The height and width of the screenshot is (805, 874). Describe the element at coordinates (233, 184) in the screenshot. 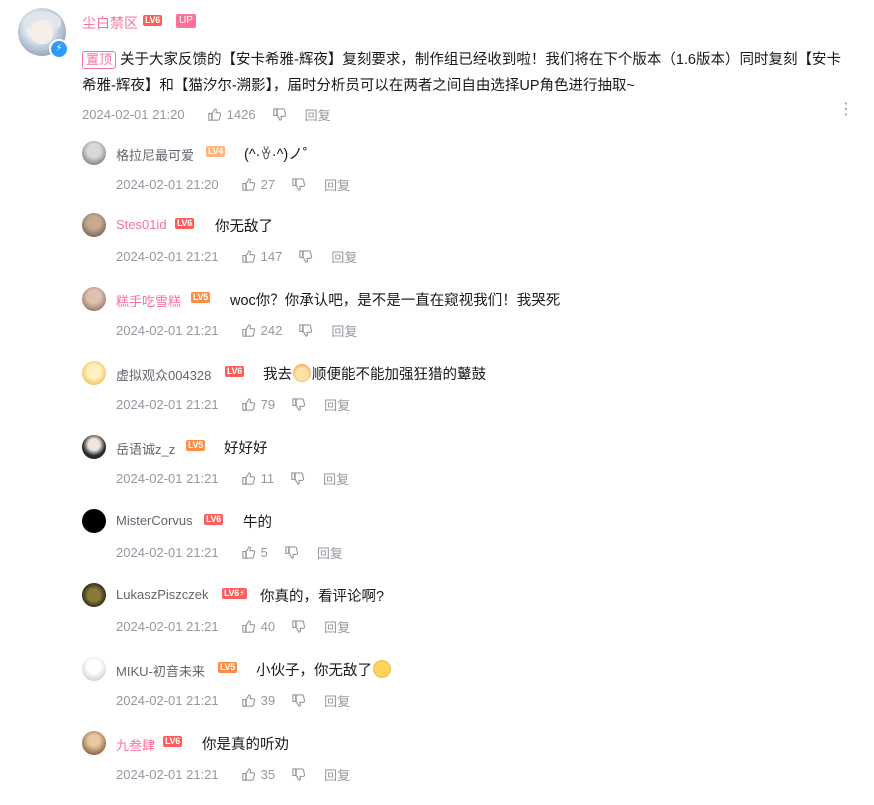

I see `reply-meta: 2024-02-01 21:20 27 回复` at that location.